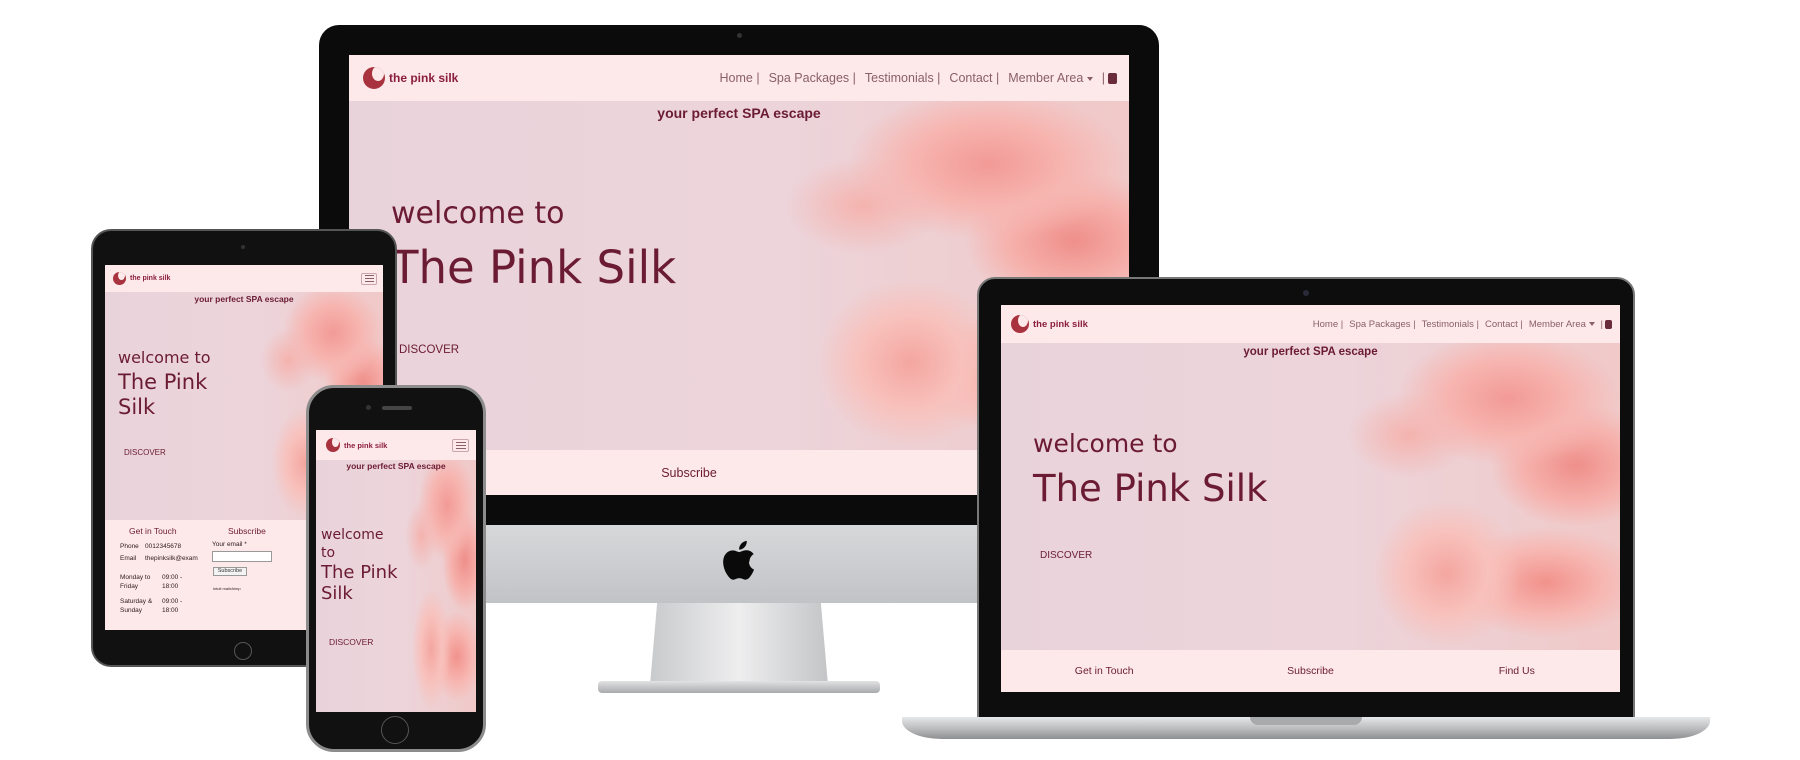 The image size is (1800, 760). I want to click on hero-welcome-line2: to, so click(328, 553).